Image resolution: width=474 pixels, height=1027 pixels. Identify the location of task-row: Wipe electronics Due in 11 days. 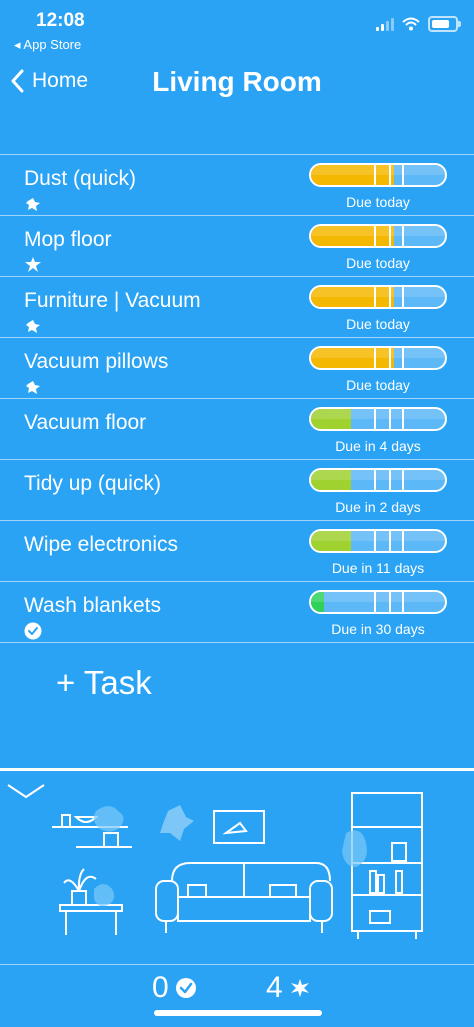
(237, 551).